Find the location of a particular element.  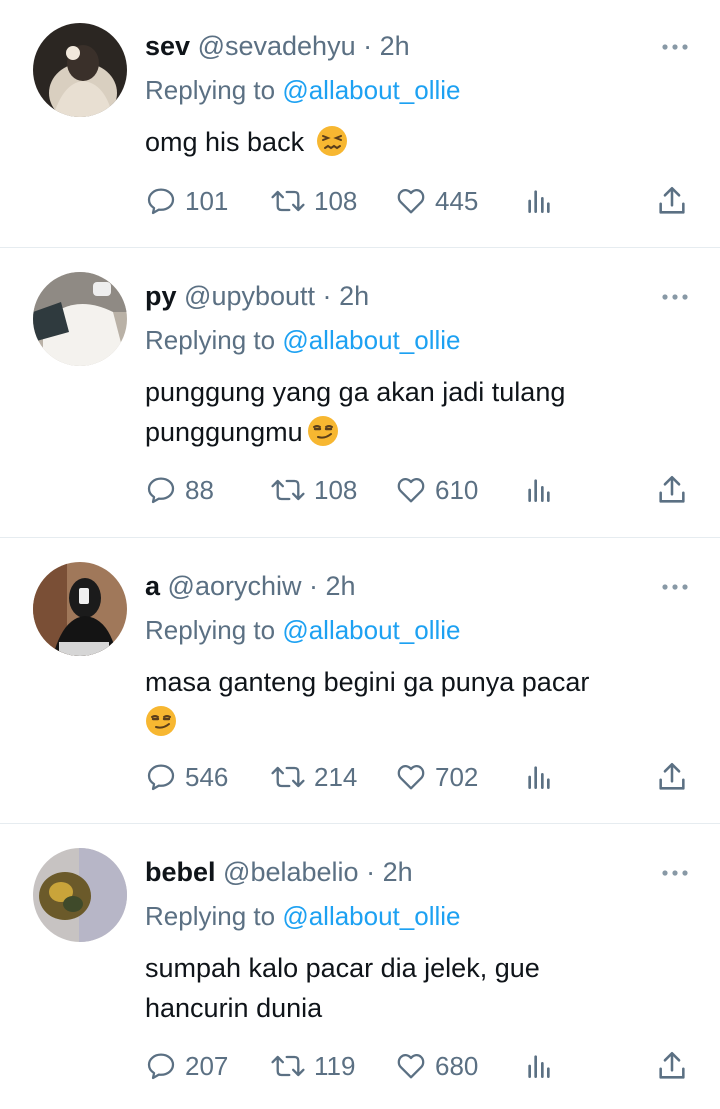

tweet-text-line: punggungmu is located at coordinates (224, 432).